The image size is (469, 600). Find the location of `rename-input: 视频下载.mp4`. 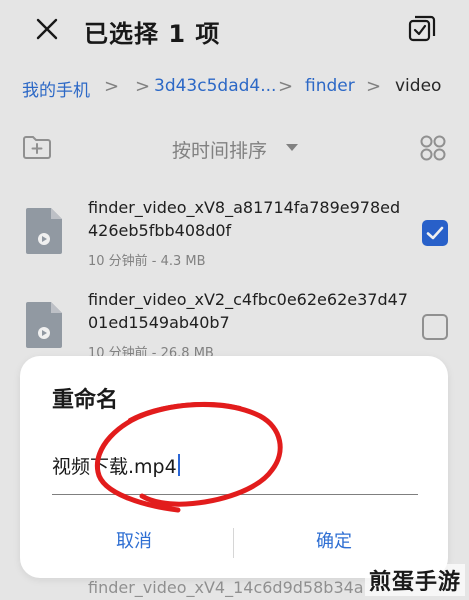

rename-input: 视频下载.mp4 is located at coordinates (235, 467).